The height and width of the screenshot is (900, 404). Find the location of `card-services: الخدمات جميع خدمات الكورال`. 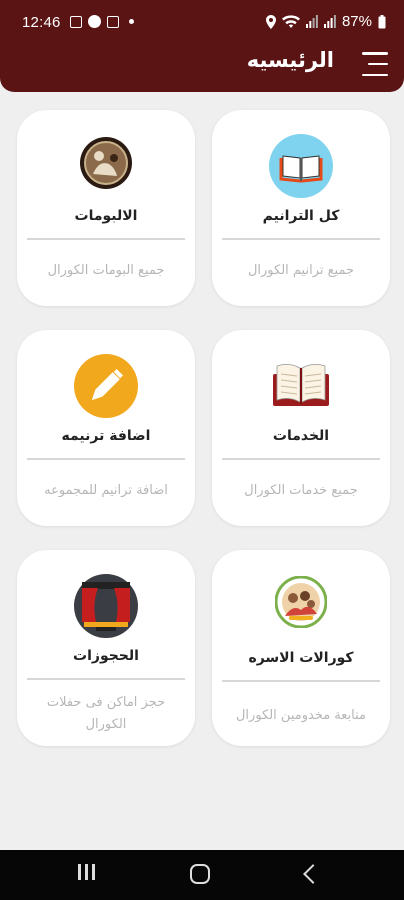

card-services: الخدمات جميع خدمات الكورال is located at coordinates (301, 428).